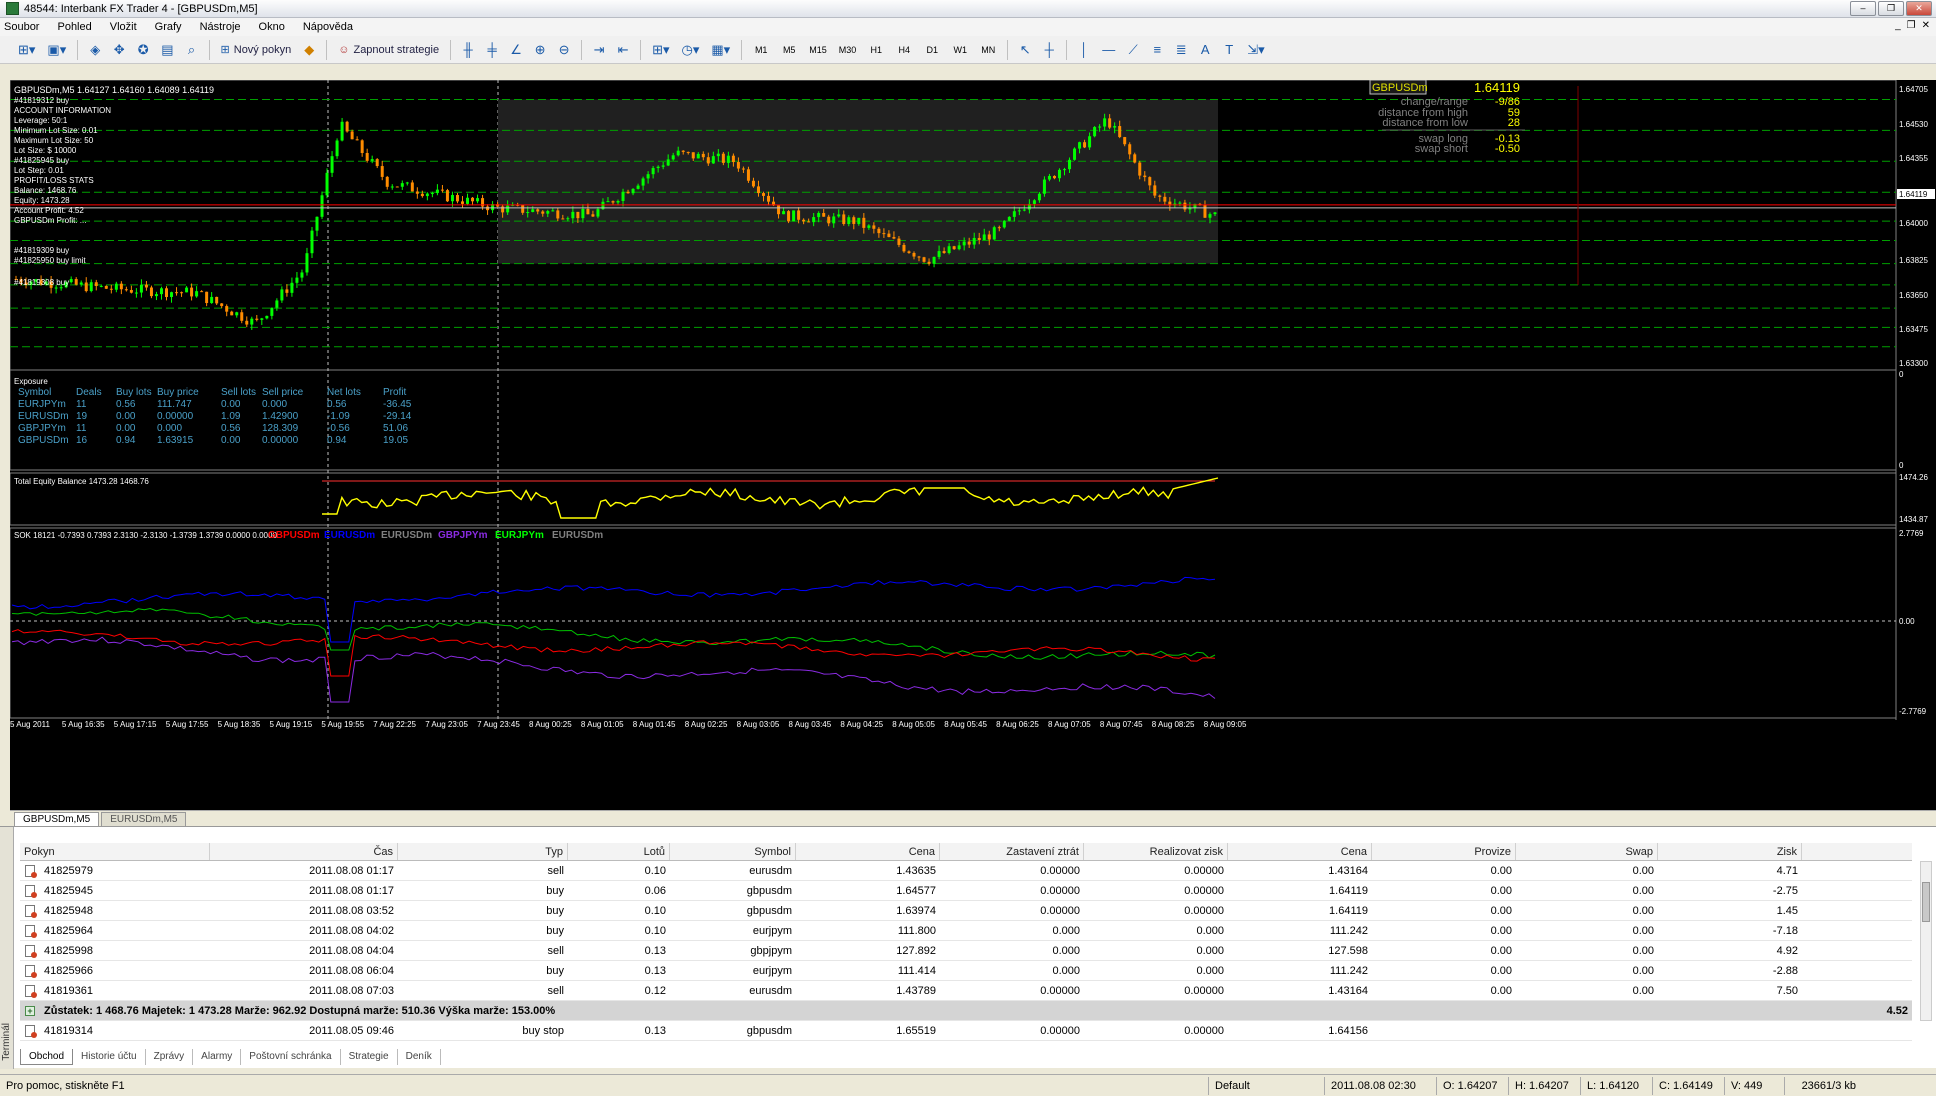 The width and height of the screenshot is (1936, 1096). Describe the element at coordinates (1444, 851) in the screenshot. I see `column-header: Provize` at that location.